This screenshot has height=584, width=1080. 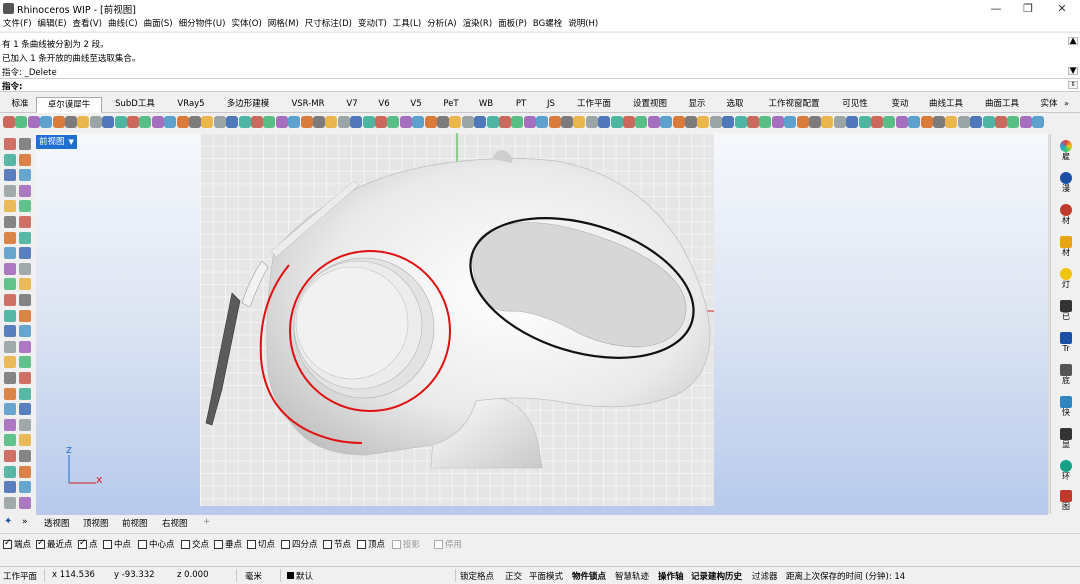 What do you see at coordinates (1066, 247) in the screenshot?
I see `panel-tab-material-lib: 材` at bounding box center [1066, 247].